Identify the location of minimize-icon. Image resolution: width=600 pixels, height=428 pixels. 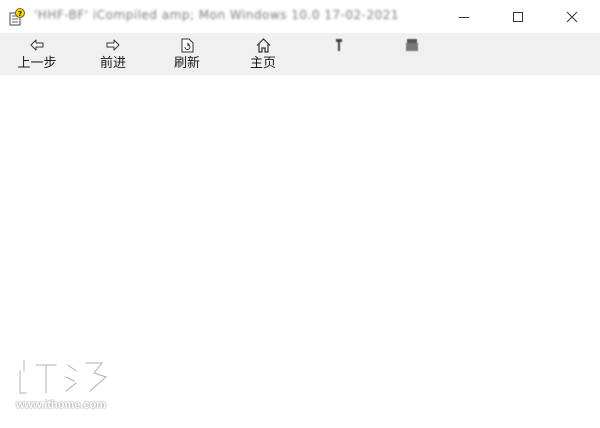
(464, 17).